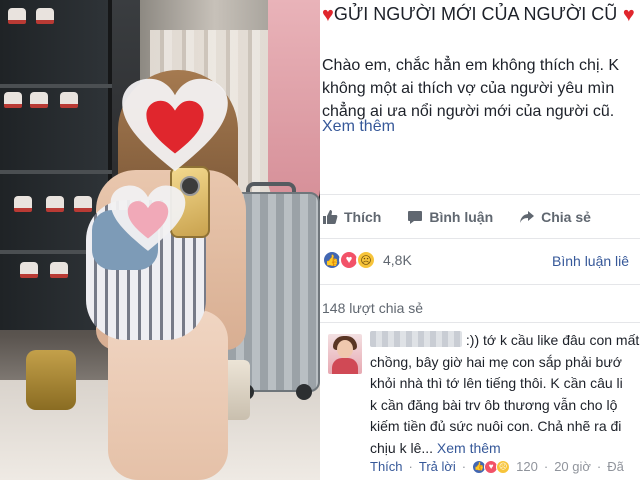 This screenshot has width=640, height=480. I want to click on comment-button: Bình luận, so click(450, 217).